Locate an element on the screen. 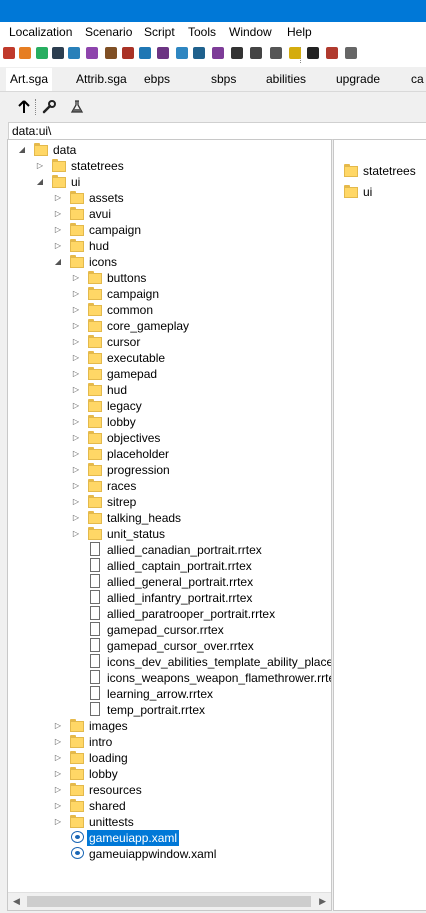 The image size is (426, 913). tab-attrib-sga: Attrib.sga is located at coordinates (101, 79).